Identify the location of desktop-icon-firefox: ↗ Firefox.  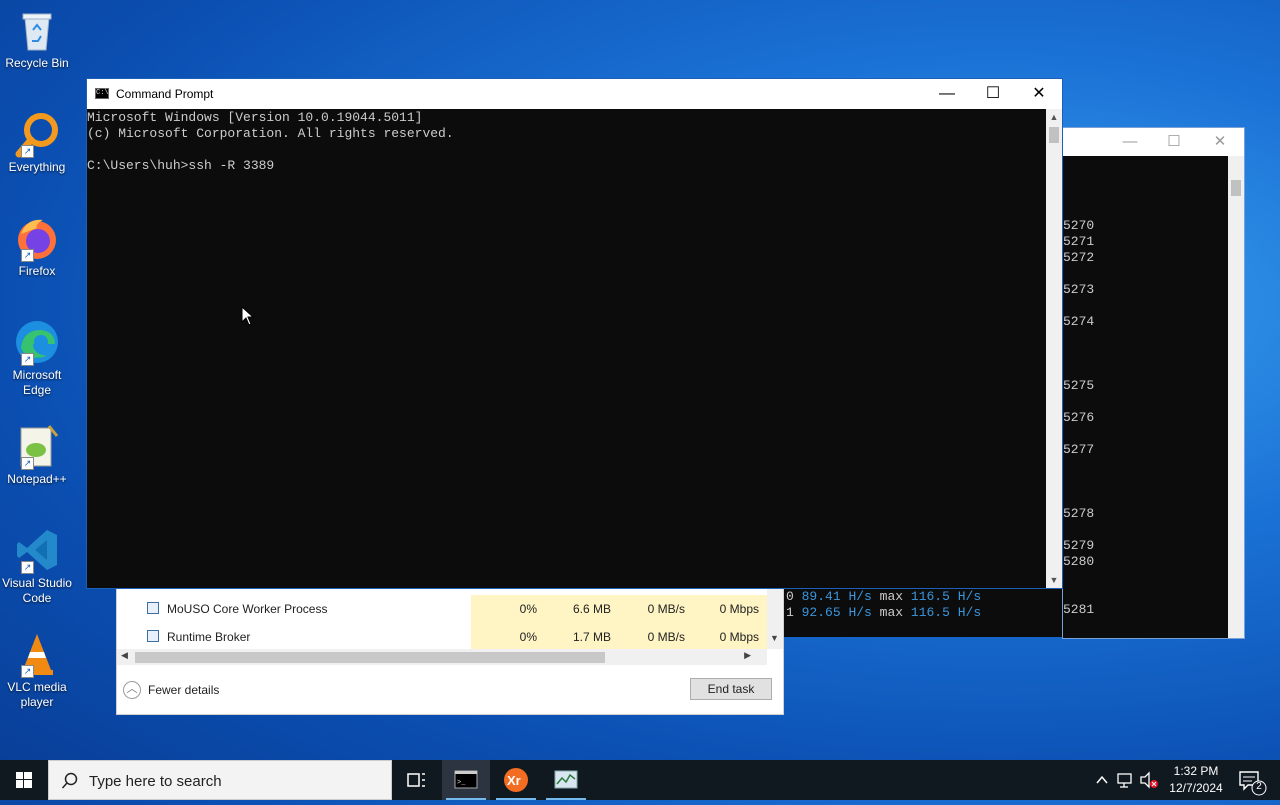
(37, 246).